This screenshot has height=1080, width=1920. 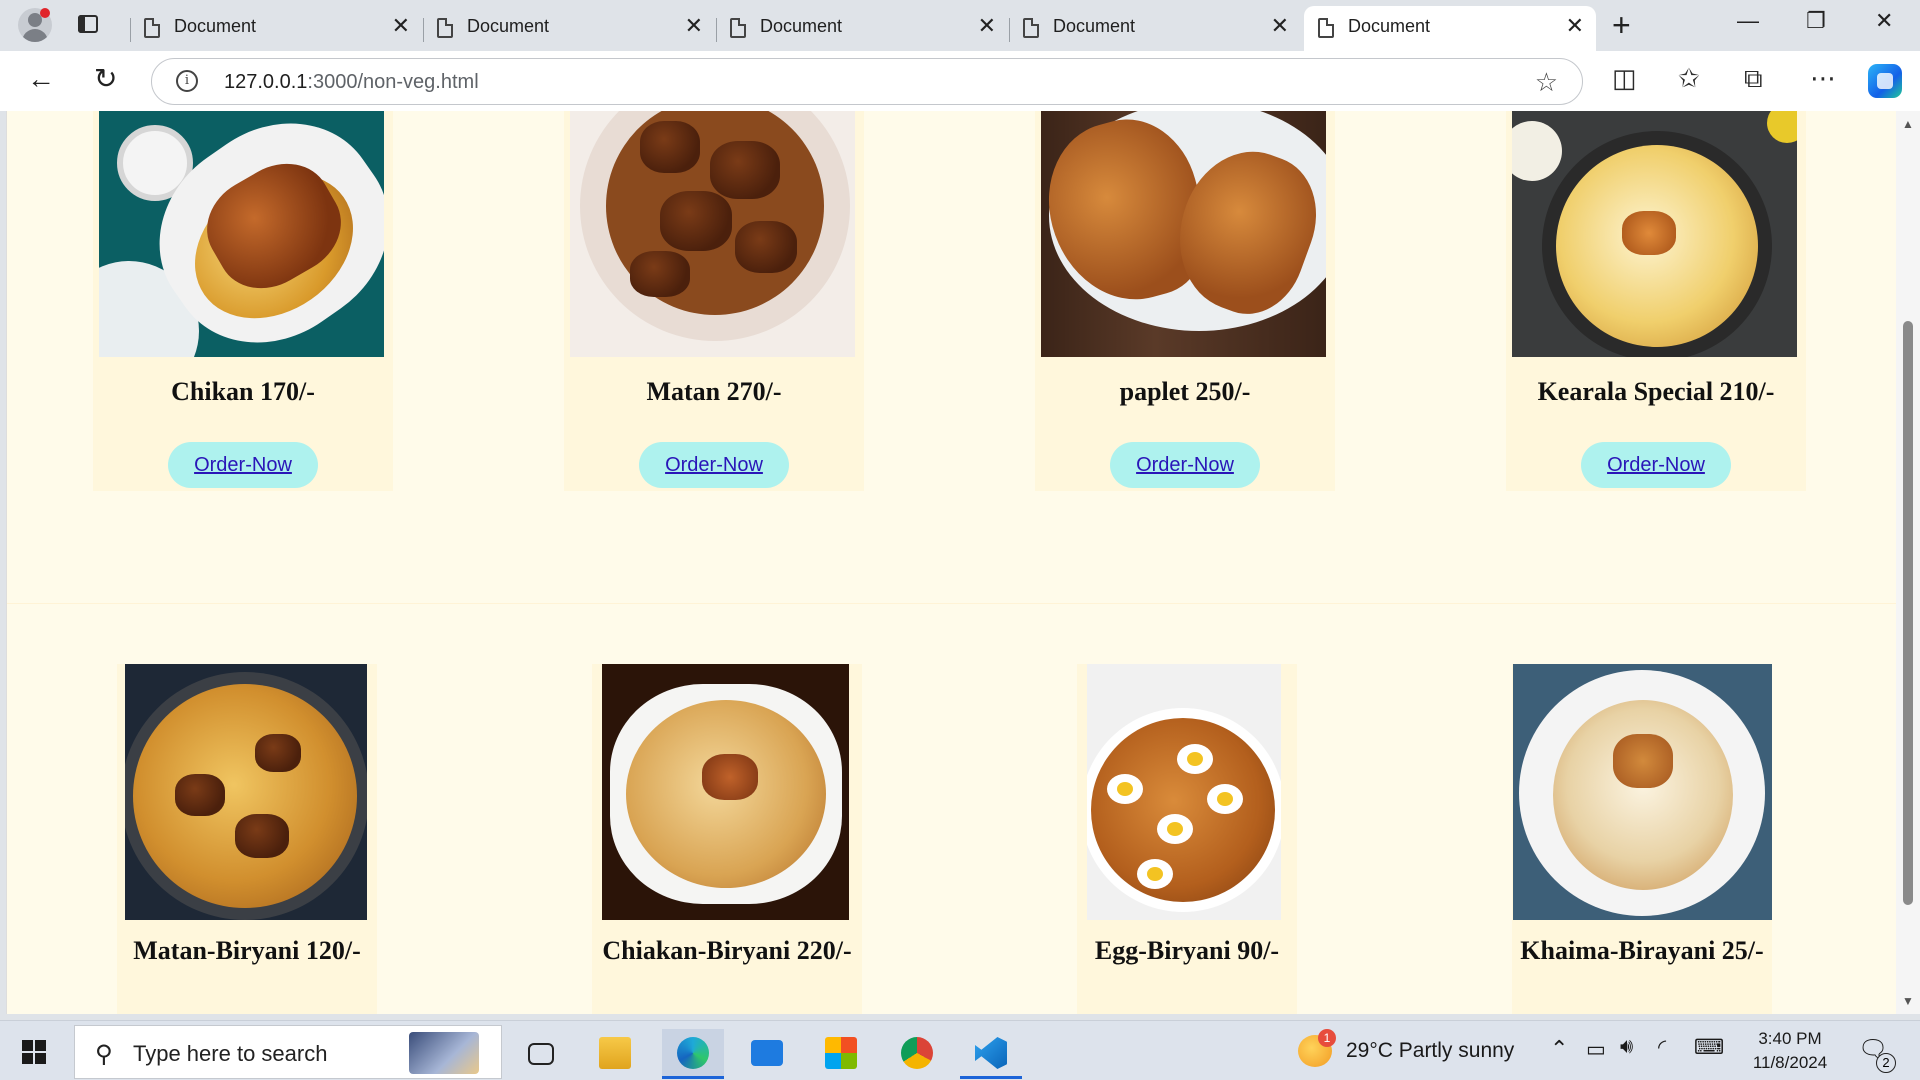 I want to click on mail-icon, so click(x=767, y=1054).